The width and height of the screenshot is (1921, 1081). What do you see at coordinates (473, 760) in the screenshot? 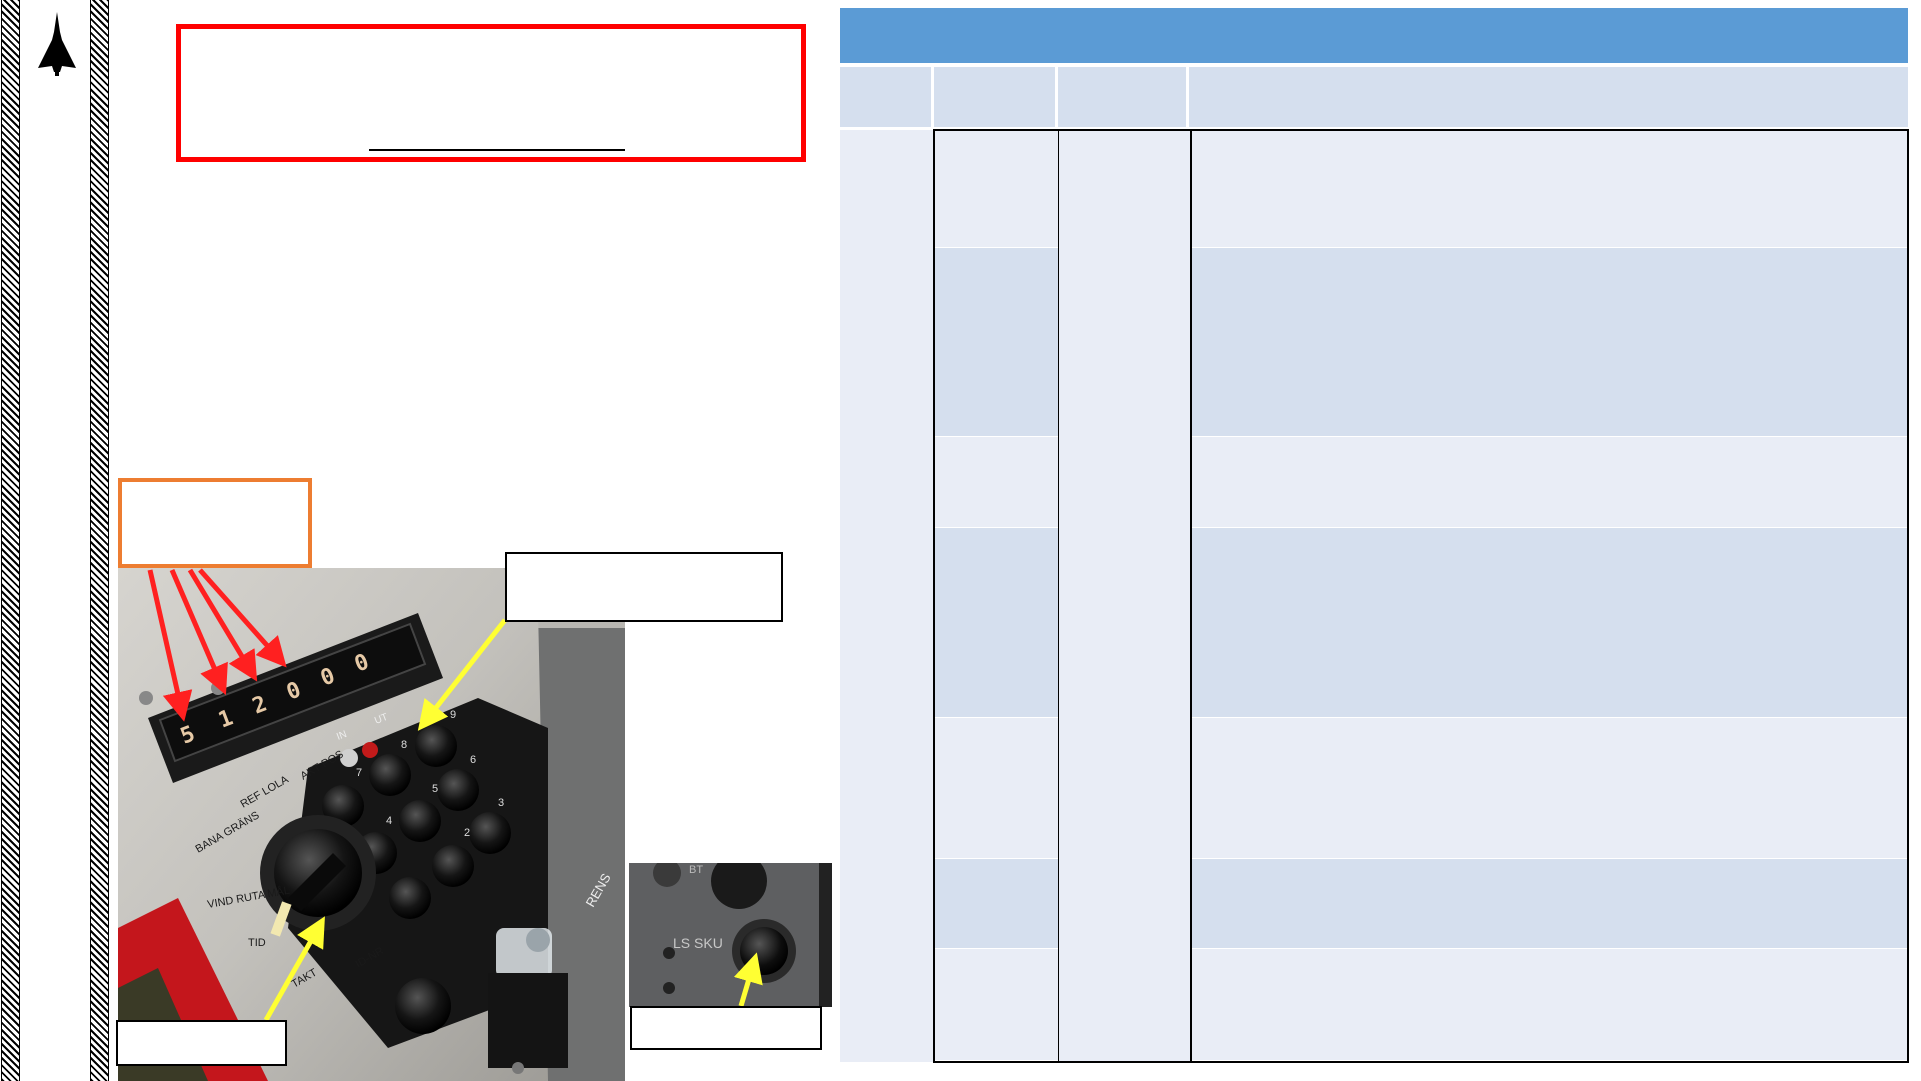
I see `key-label: 6` at bounding box center [473, 760].